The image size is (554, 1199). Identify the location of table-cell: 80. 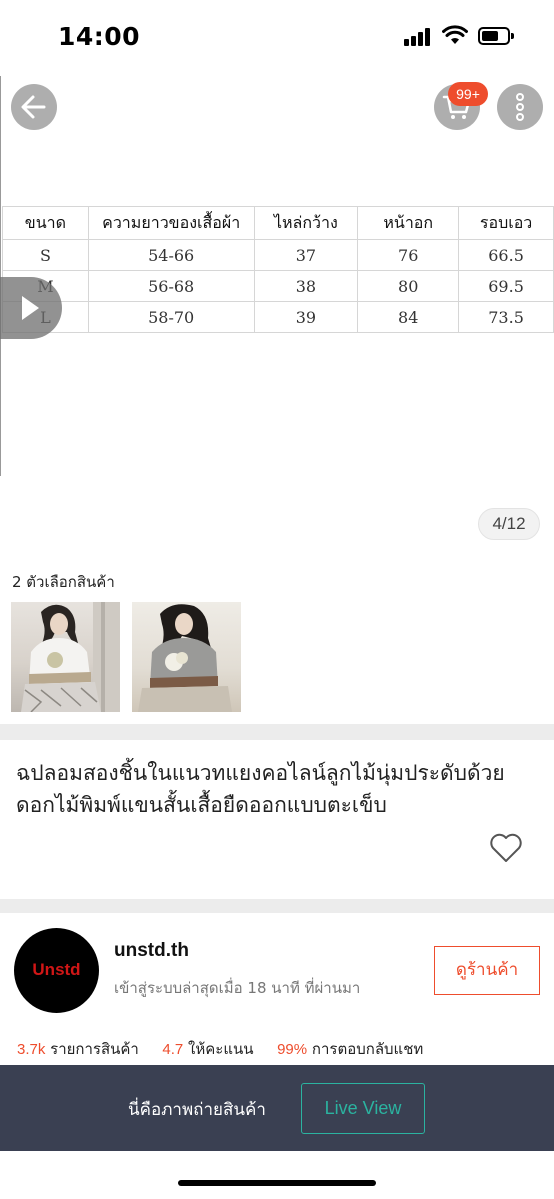
(408, 286).